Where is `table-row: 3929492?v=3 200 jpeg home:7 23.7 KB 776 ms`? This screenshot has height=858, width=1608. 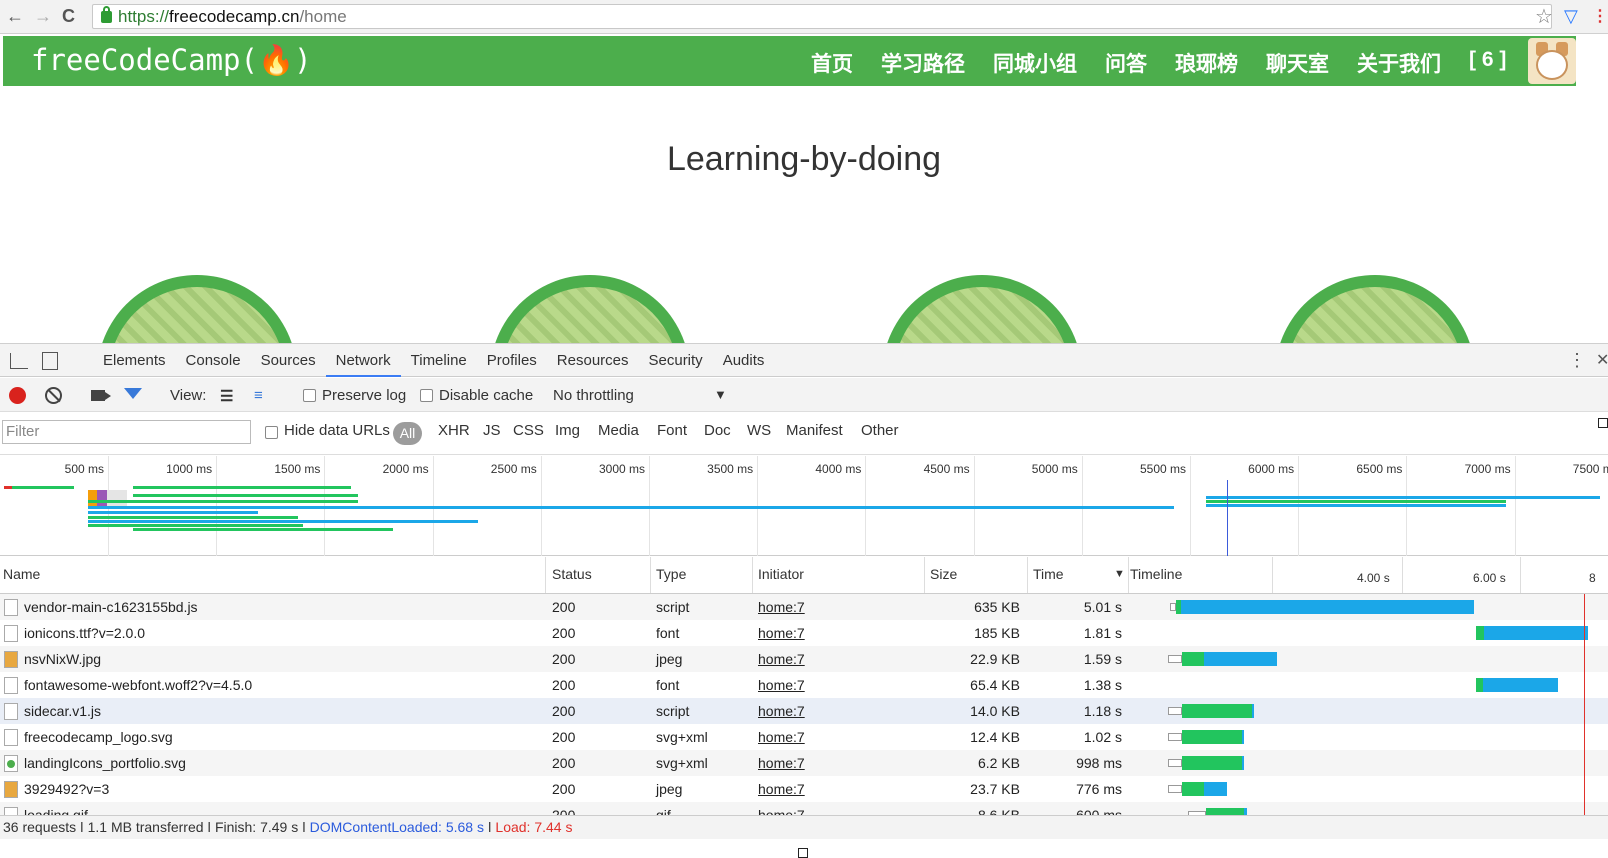 table-row: 3929492?v=3 200 jpeg home:7 23.7 KB 776 ms is located at coordinates (804, 789).